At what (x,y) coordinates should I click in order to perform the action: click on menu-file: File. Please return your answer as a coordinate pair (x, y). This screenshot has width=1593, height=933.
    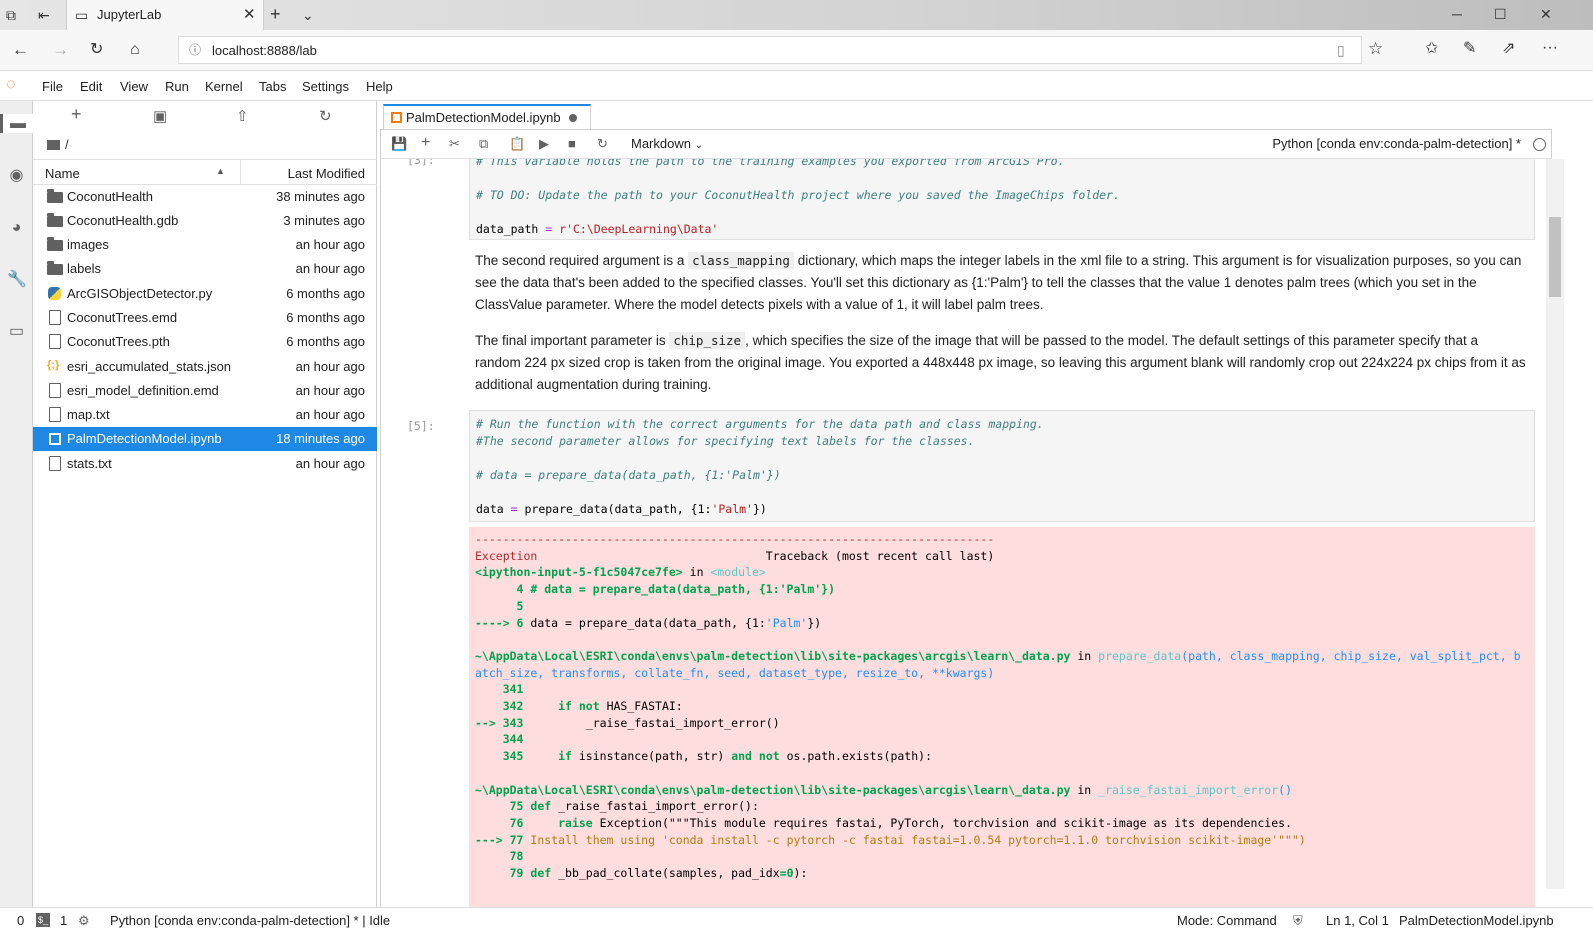
    Looking at the image, I should click on (52, 86).